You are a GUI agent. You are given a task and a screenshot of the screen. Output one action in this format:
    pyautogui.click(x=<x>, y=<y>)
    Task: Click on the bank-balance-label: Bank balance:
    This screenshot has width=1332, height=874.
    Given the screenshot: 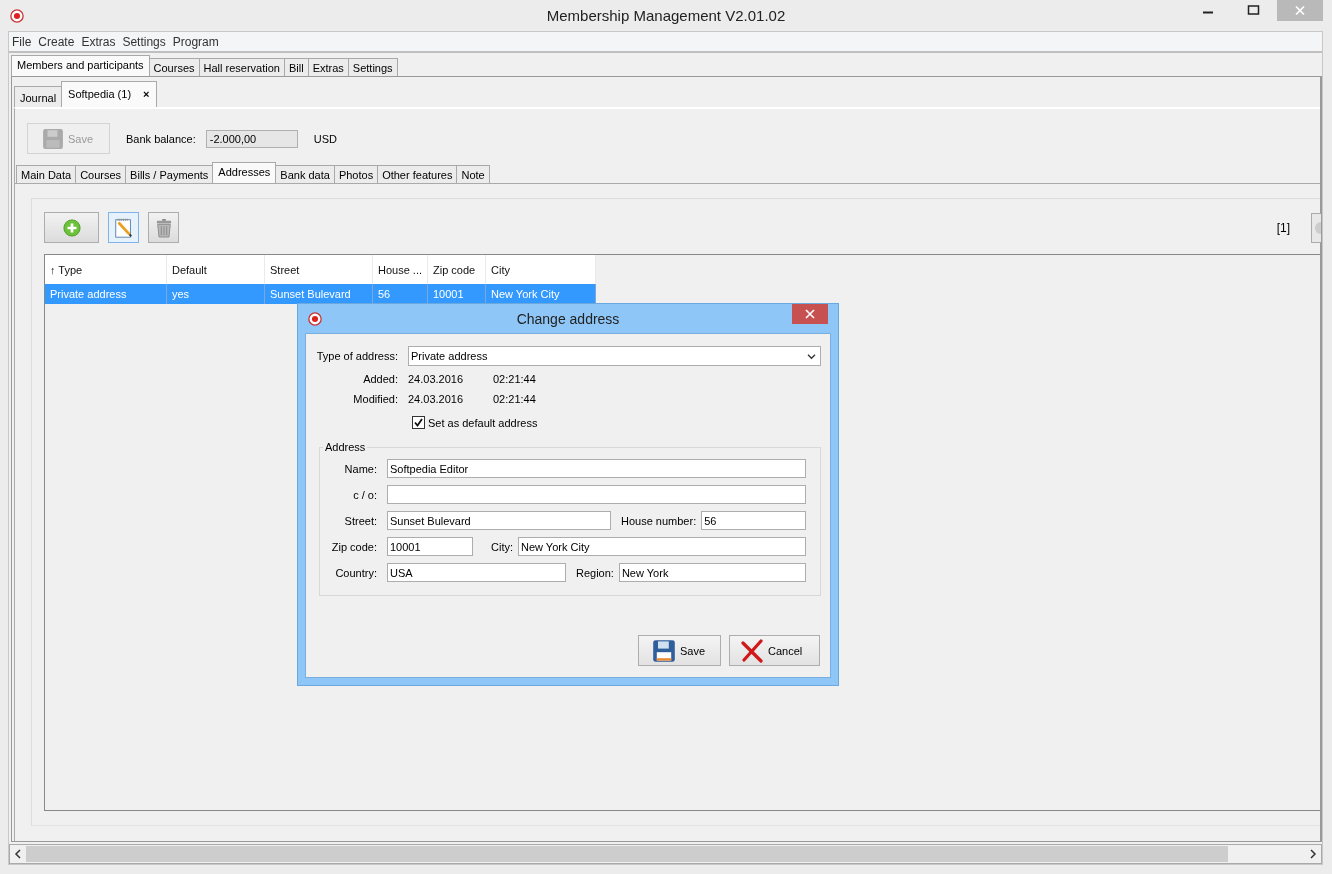 What is the action you would take?
    pyautogui.click(x=161, y=138)
    